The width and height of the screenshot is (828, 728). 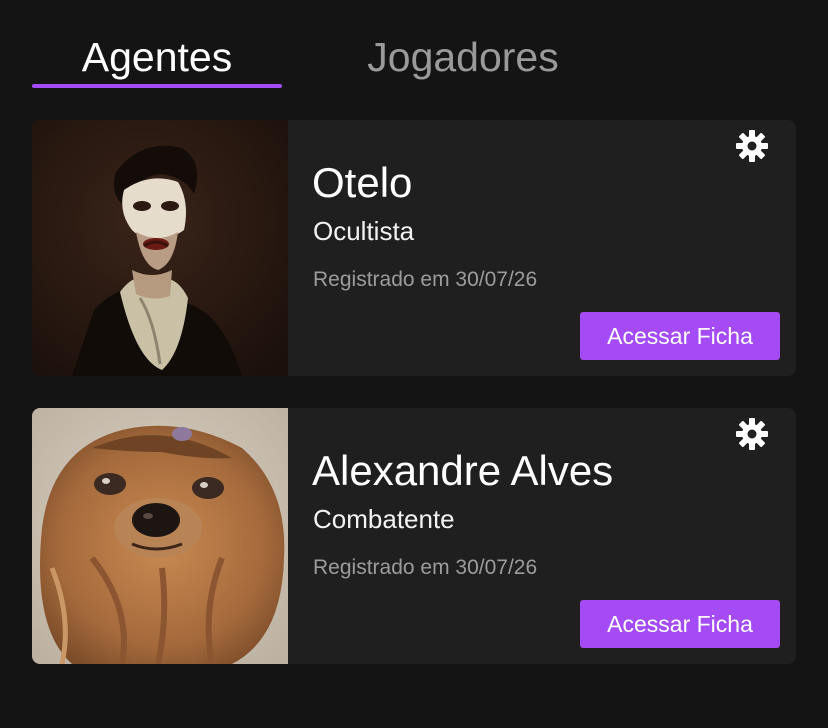 I want to click on tab-bar: Agentes Jogadores, so click(x=414, y=59).